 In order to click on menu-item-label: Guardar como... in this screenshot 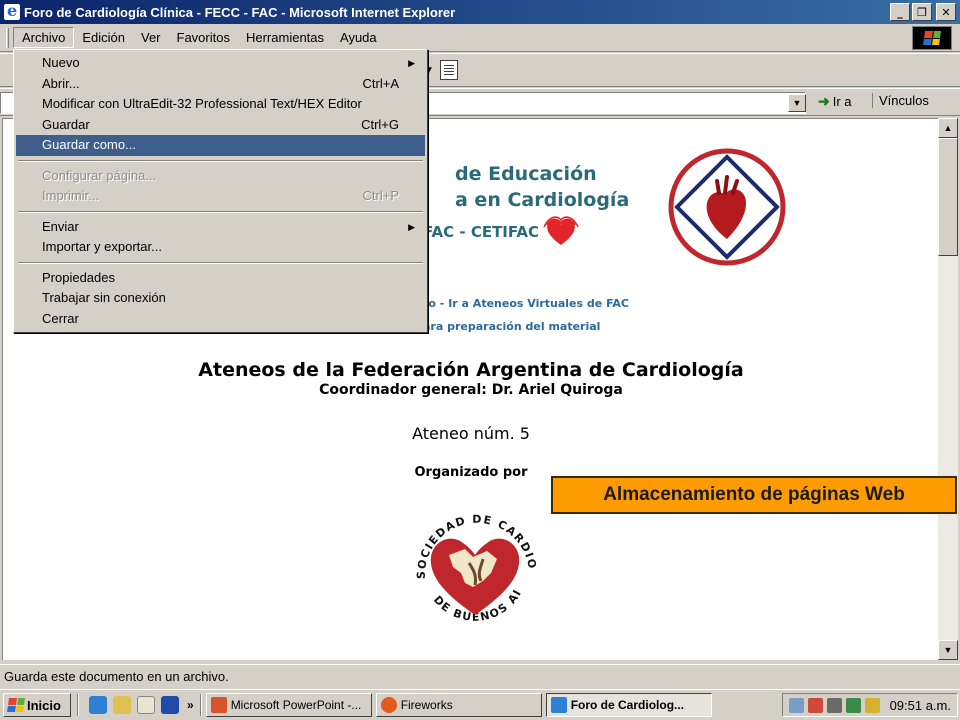, I will do `click(89, 144)`.